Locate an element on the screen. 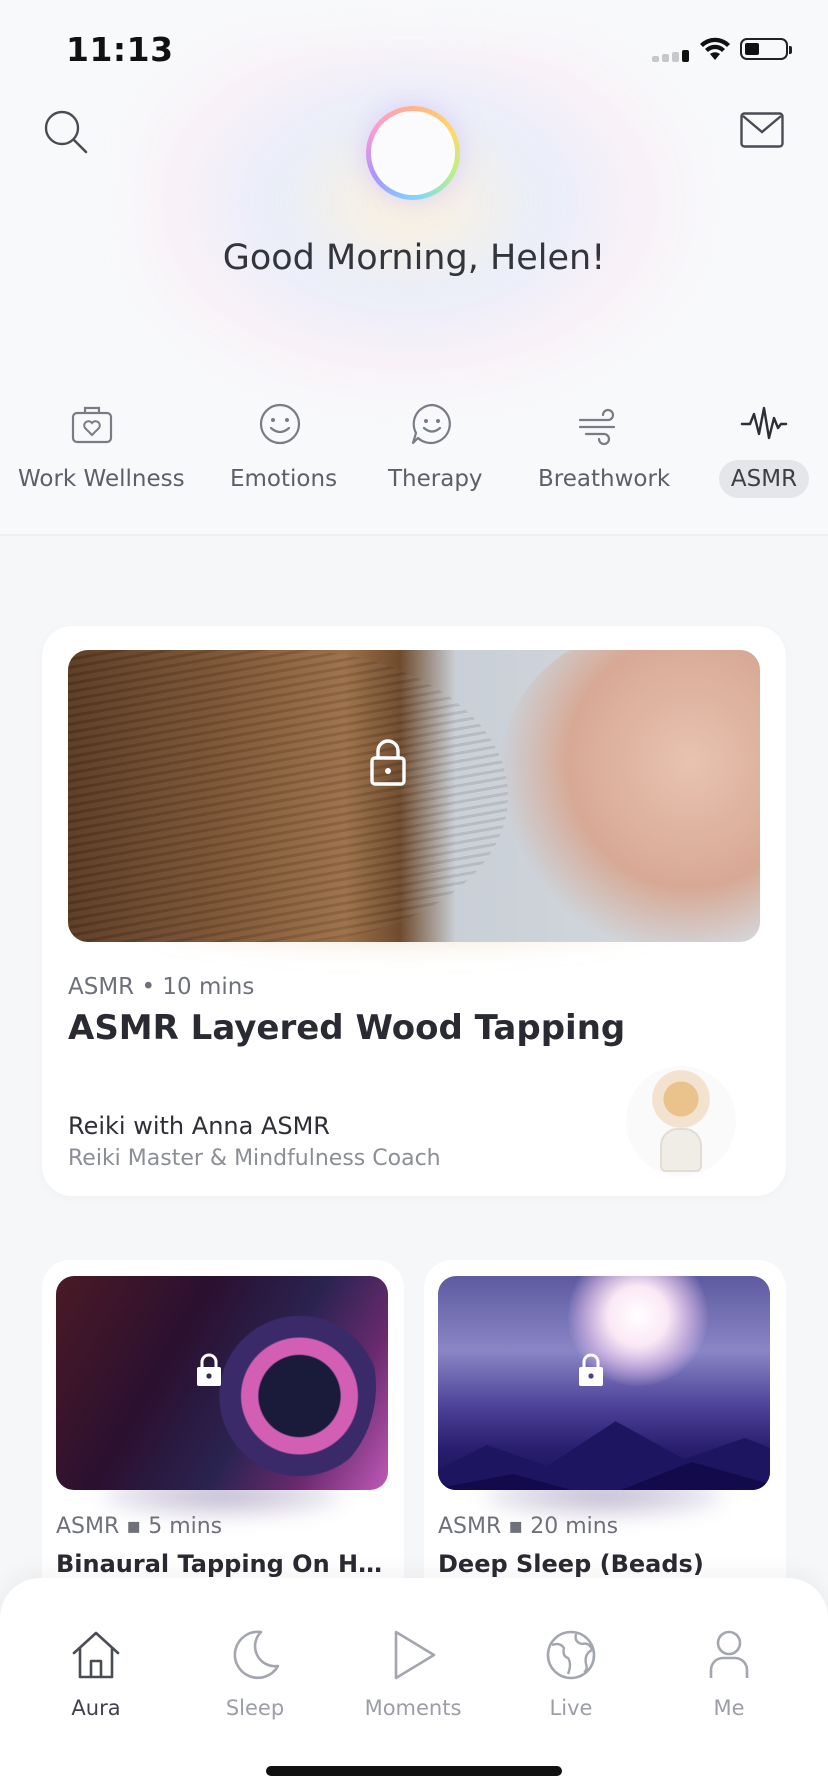 This screenshot has width=828, height=1792. category-asmr: ASMR is located at coordinates (764, 449).